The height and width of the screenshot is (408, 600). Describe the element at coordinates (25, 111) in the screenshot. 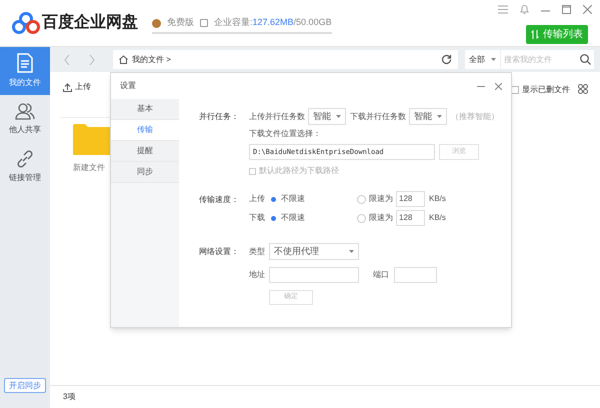

I see `people-icon` at that location.